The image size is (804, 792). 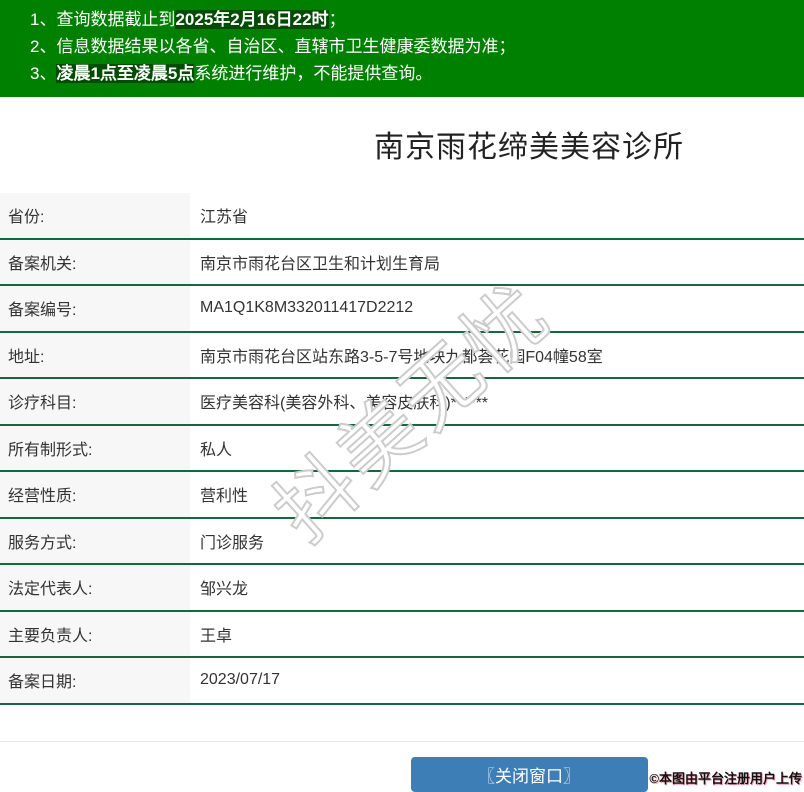 I want to click on table-row: 省份: 江苏省, so click(x=402, y=216).